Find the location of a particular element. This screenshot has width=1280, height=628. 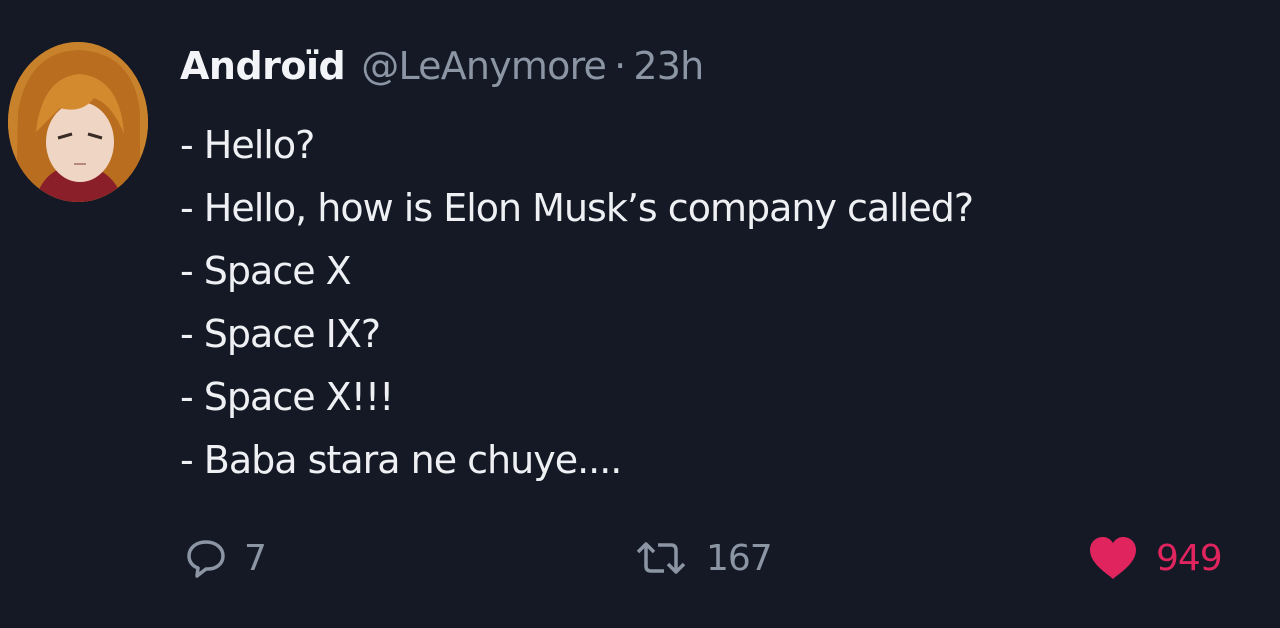

author-handle: @LeAnymore is located at coordinates (484, 66).